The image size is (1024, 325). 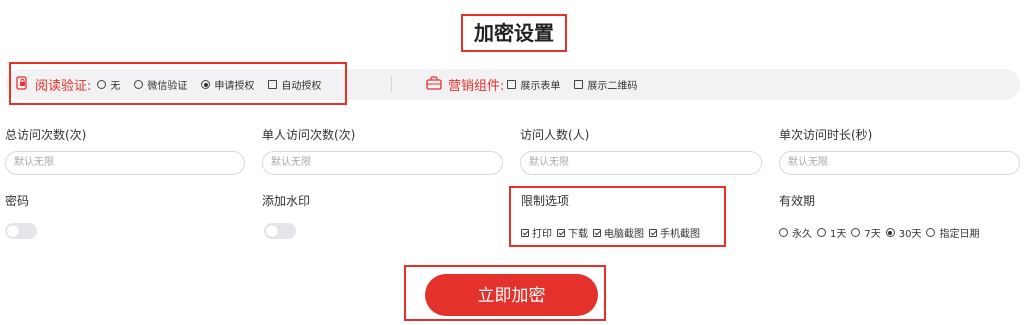 I want to click on phone-lock-icon, so click(x=22, y=84).